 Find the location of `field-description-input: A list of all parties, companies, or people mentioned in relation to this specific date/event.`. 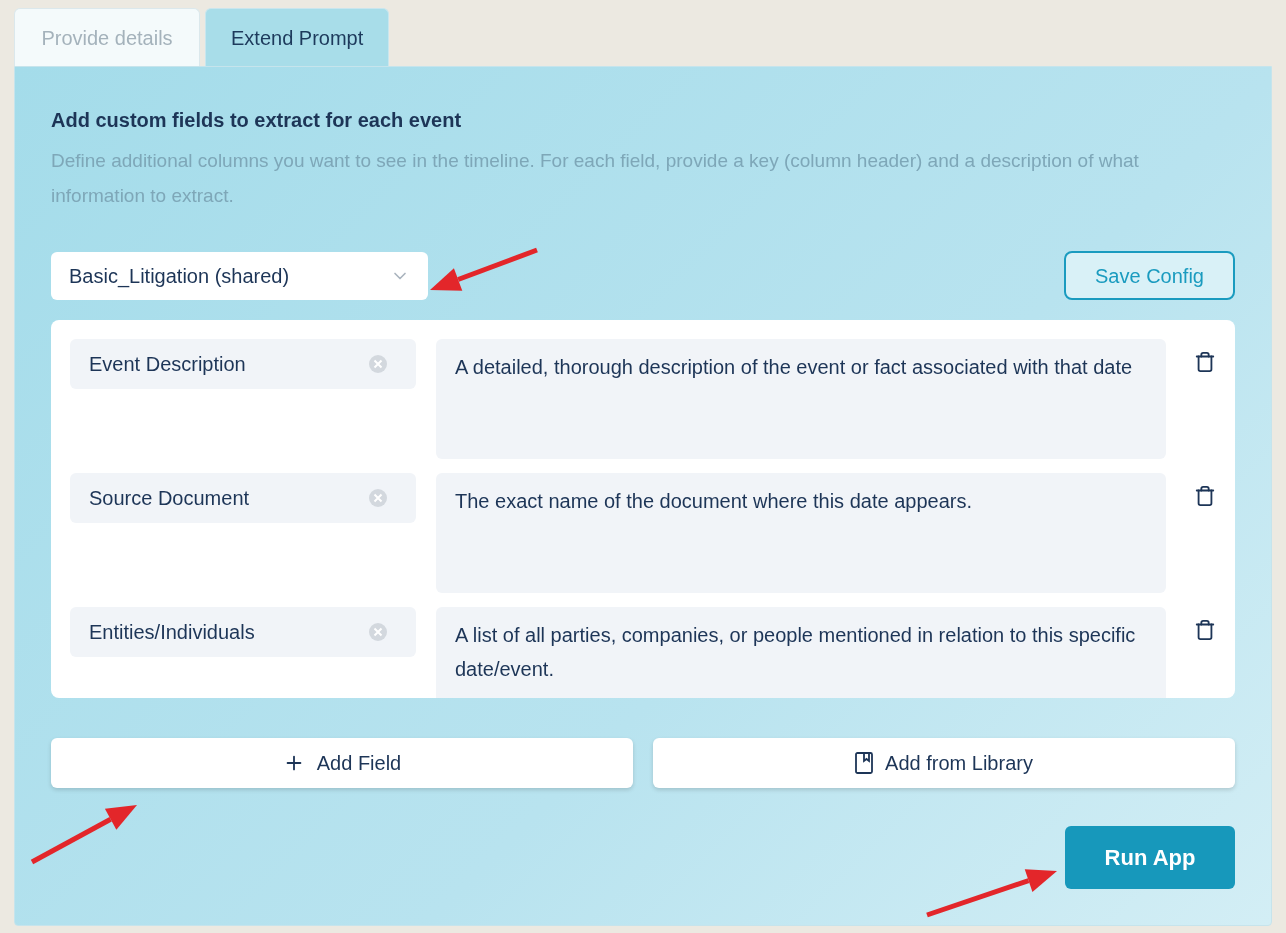

field-description-input: A list of all parties, companies, or people mentioned in relation to this specific date/event. is located at coordinates (801, 652).